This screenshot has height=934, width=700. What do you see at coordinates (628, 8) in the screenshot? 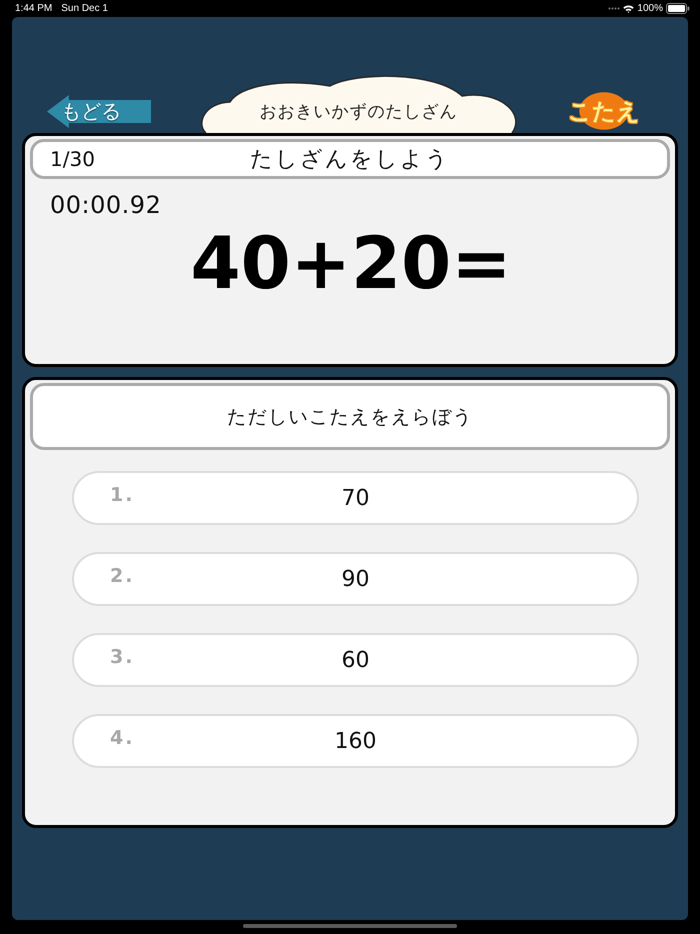
I see `wifi-icon` at bounding box center [628, 8].